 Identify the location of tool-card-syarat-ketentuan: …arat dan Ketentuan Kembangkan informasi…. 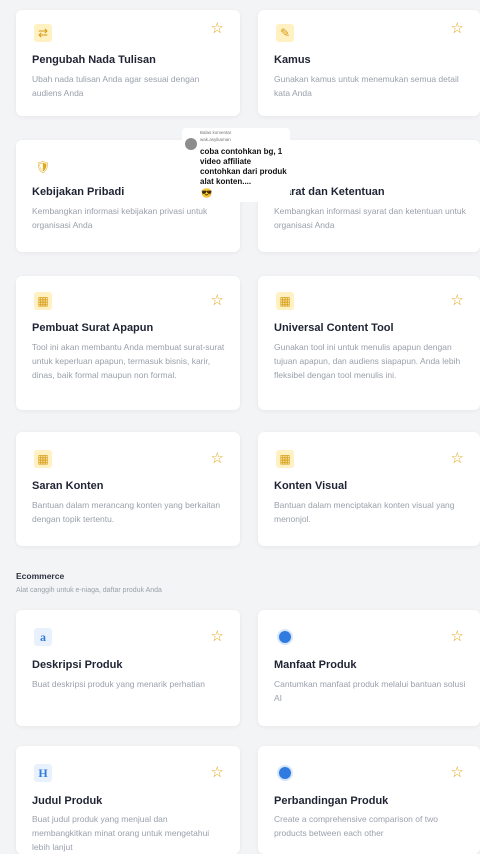
(369, 196).